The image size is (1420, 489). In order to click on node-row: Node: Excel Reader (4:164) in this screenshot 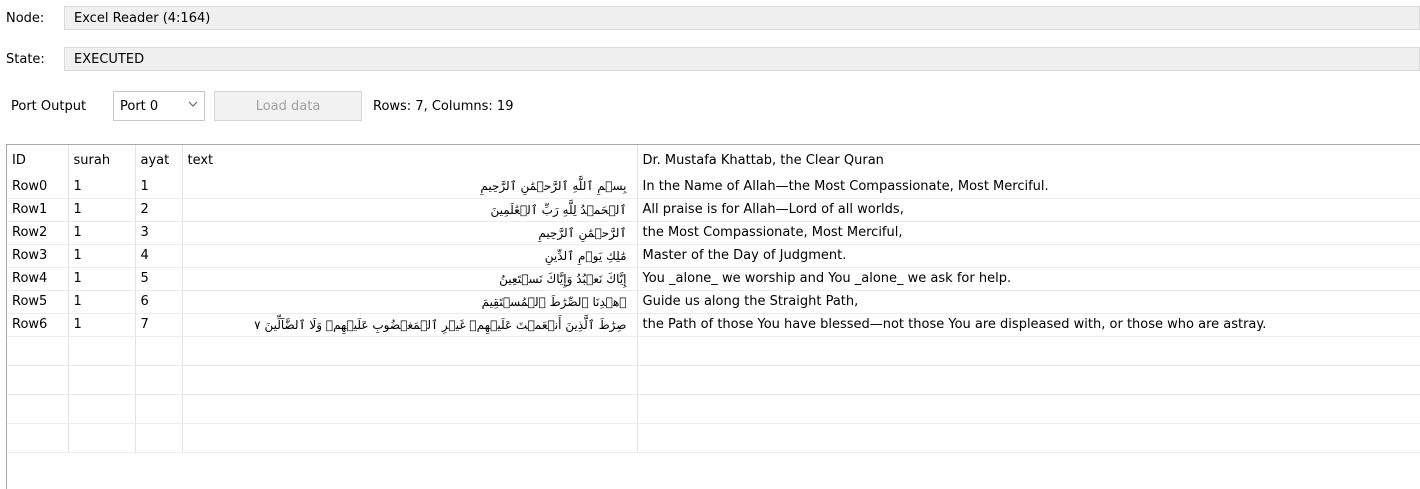, I will do `click(710, 18)`.